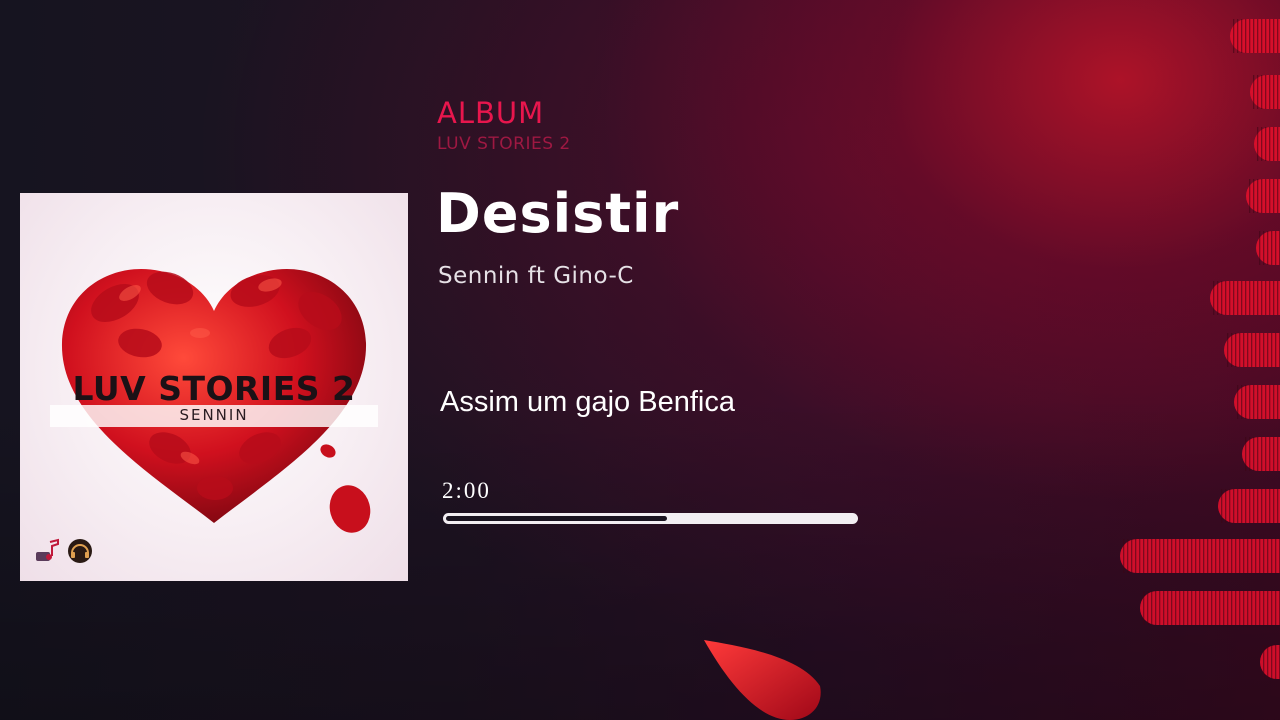 The image size is (1280, 720). I want to click on cover-artist: SENNIN, so click(214, 415).